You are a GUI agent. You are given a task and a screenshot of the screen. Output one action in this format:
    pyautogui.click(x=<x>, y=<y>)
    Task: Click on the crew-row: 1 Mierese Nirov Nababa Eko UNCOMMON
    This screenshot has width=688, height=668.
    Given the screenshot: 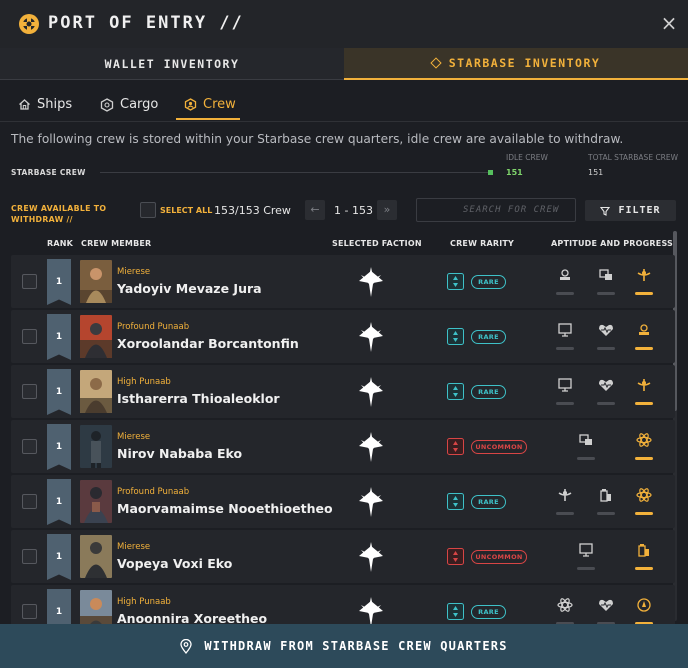 What is the action you would take?
    pyautogui.click(x=343, y=446)
    